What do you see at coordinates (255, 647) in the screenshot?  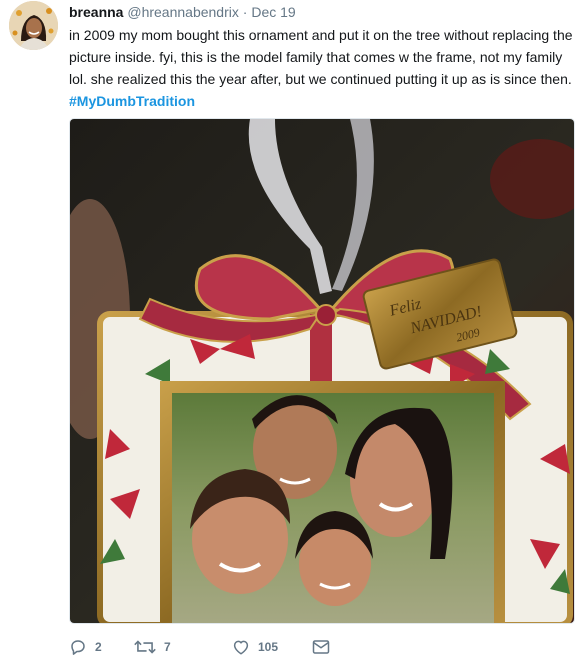 I see `like-button: 105` at bounding box center [255, 647].